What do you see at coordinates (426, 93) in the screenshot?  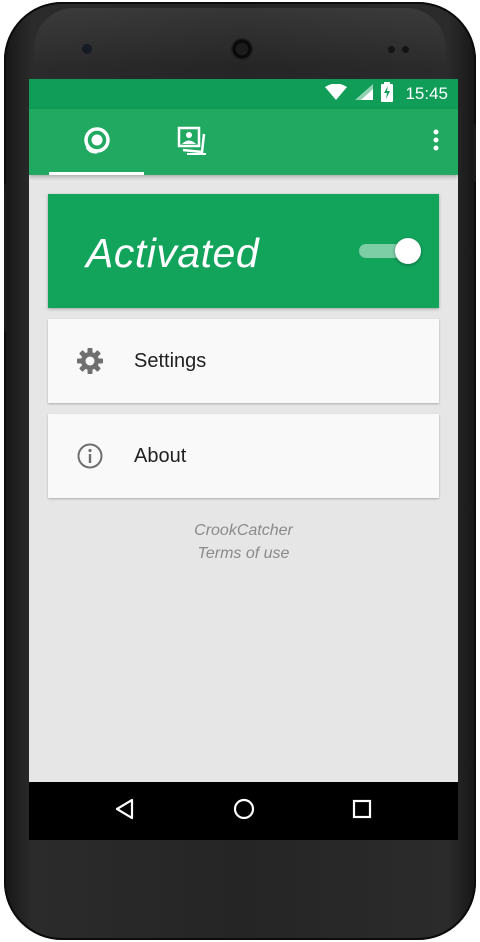 I see `clock: 15:45` at bounding box center [426, 93].